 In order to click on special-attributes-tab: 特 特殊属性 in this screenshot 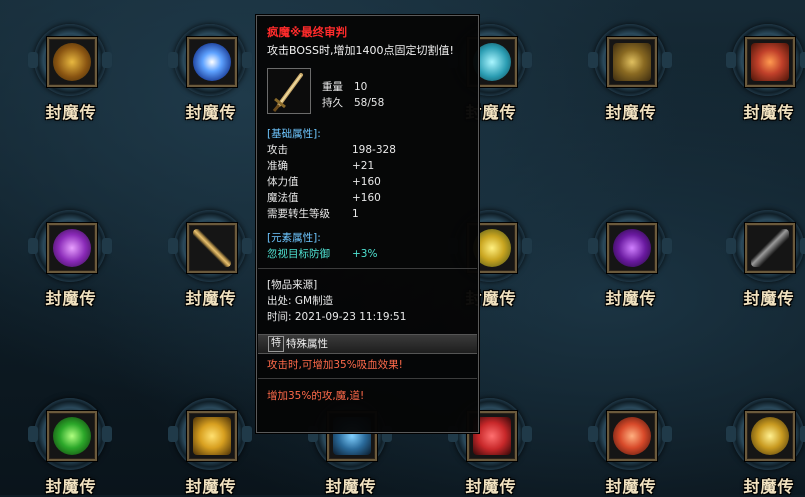, I will do `click(367, 344)`.